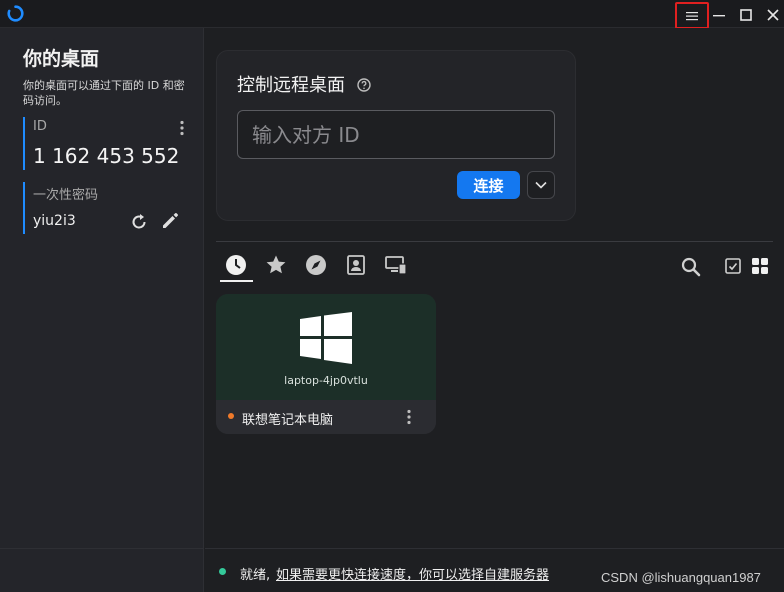  Describe the element at coordinates (255, 575) in the screenshot. I see `status-text: 就绪,` at that location.